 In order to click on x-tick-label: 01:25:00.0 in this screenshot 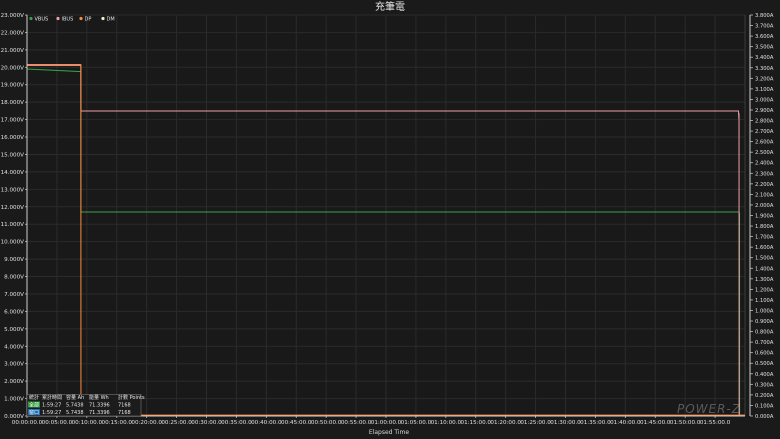, I will do `click(535, 423)`.